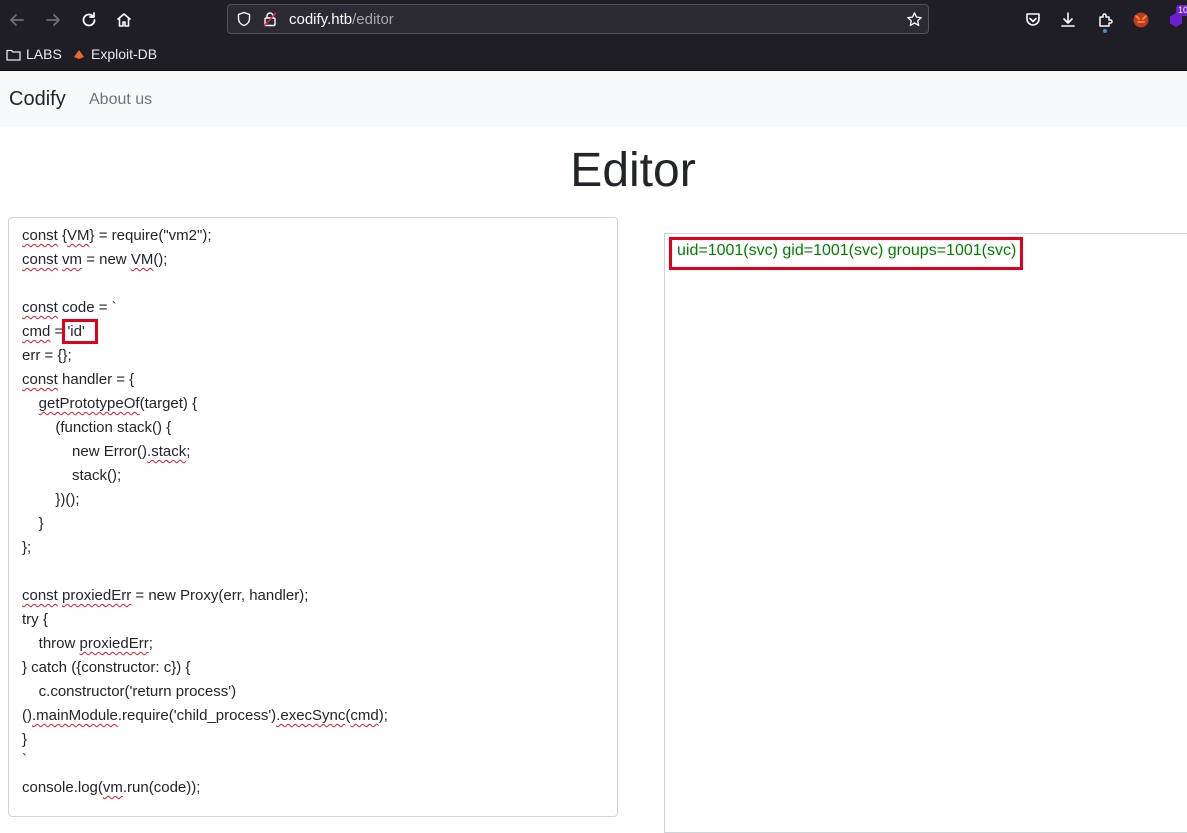  What do you see at coordinates (97, 427) in the screenshot?
I see `code-line: (function stack() {` at bounding box center [97, 427].